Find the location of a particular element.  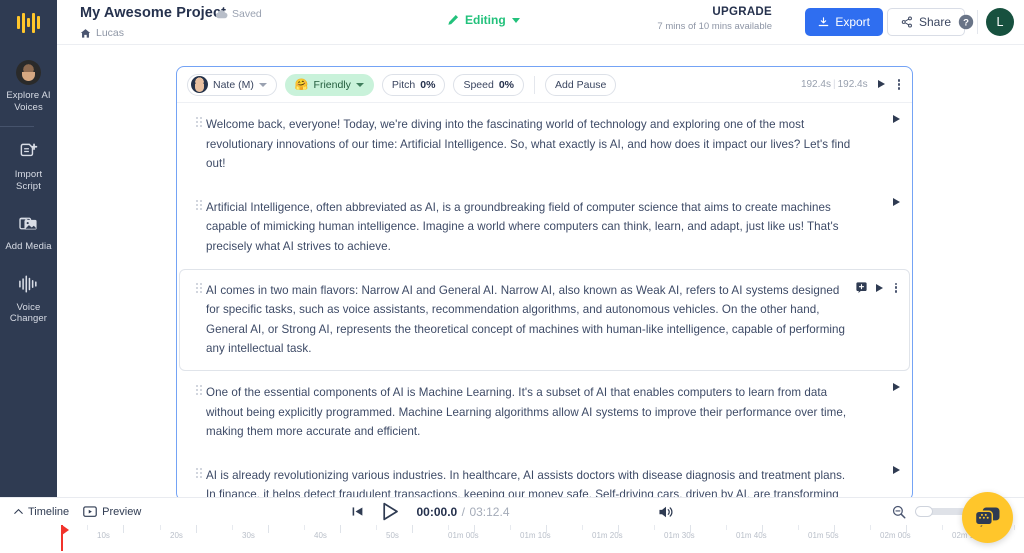

add-pause-button: Add Pause is located at coordinates (581, 84).